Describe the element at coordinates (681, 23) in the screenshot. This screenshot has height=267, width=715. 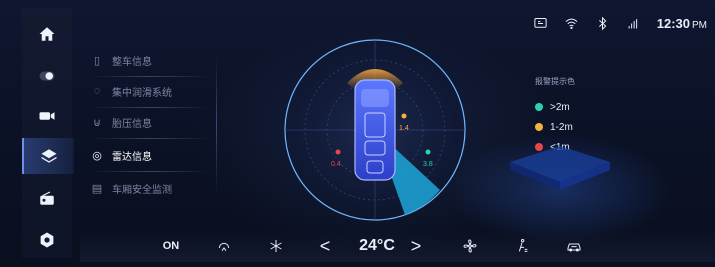
I see `clock: 12:30 PM` at that location.